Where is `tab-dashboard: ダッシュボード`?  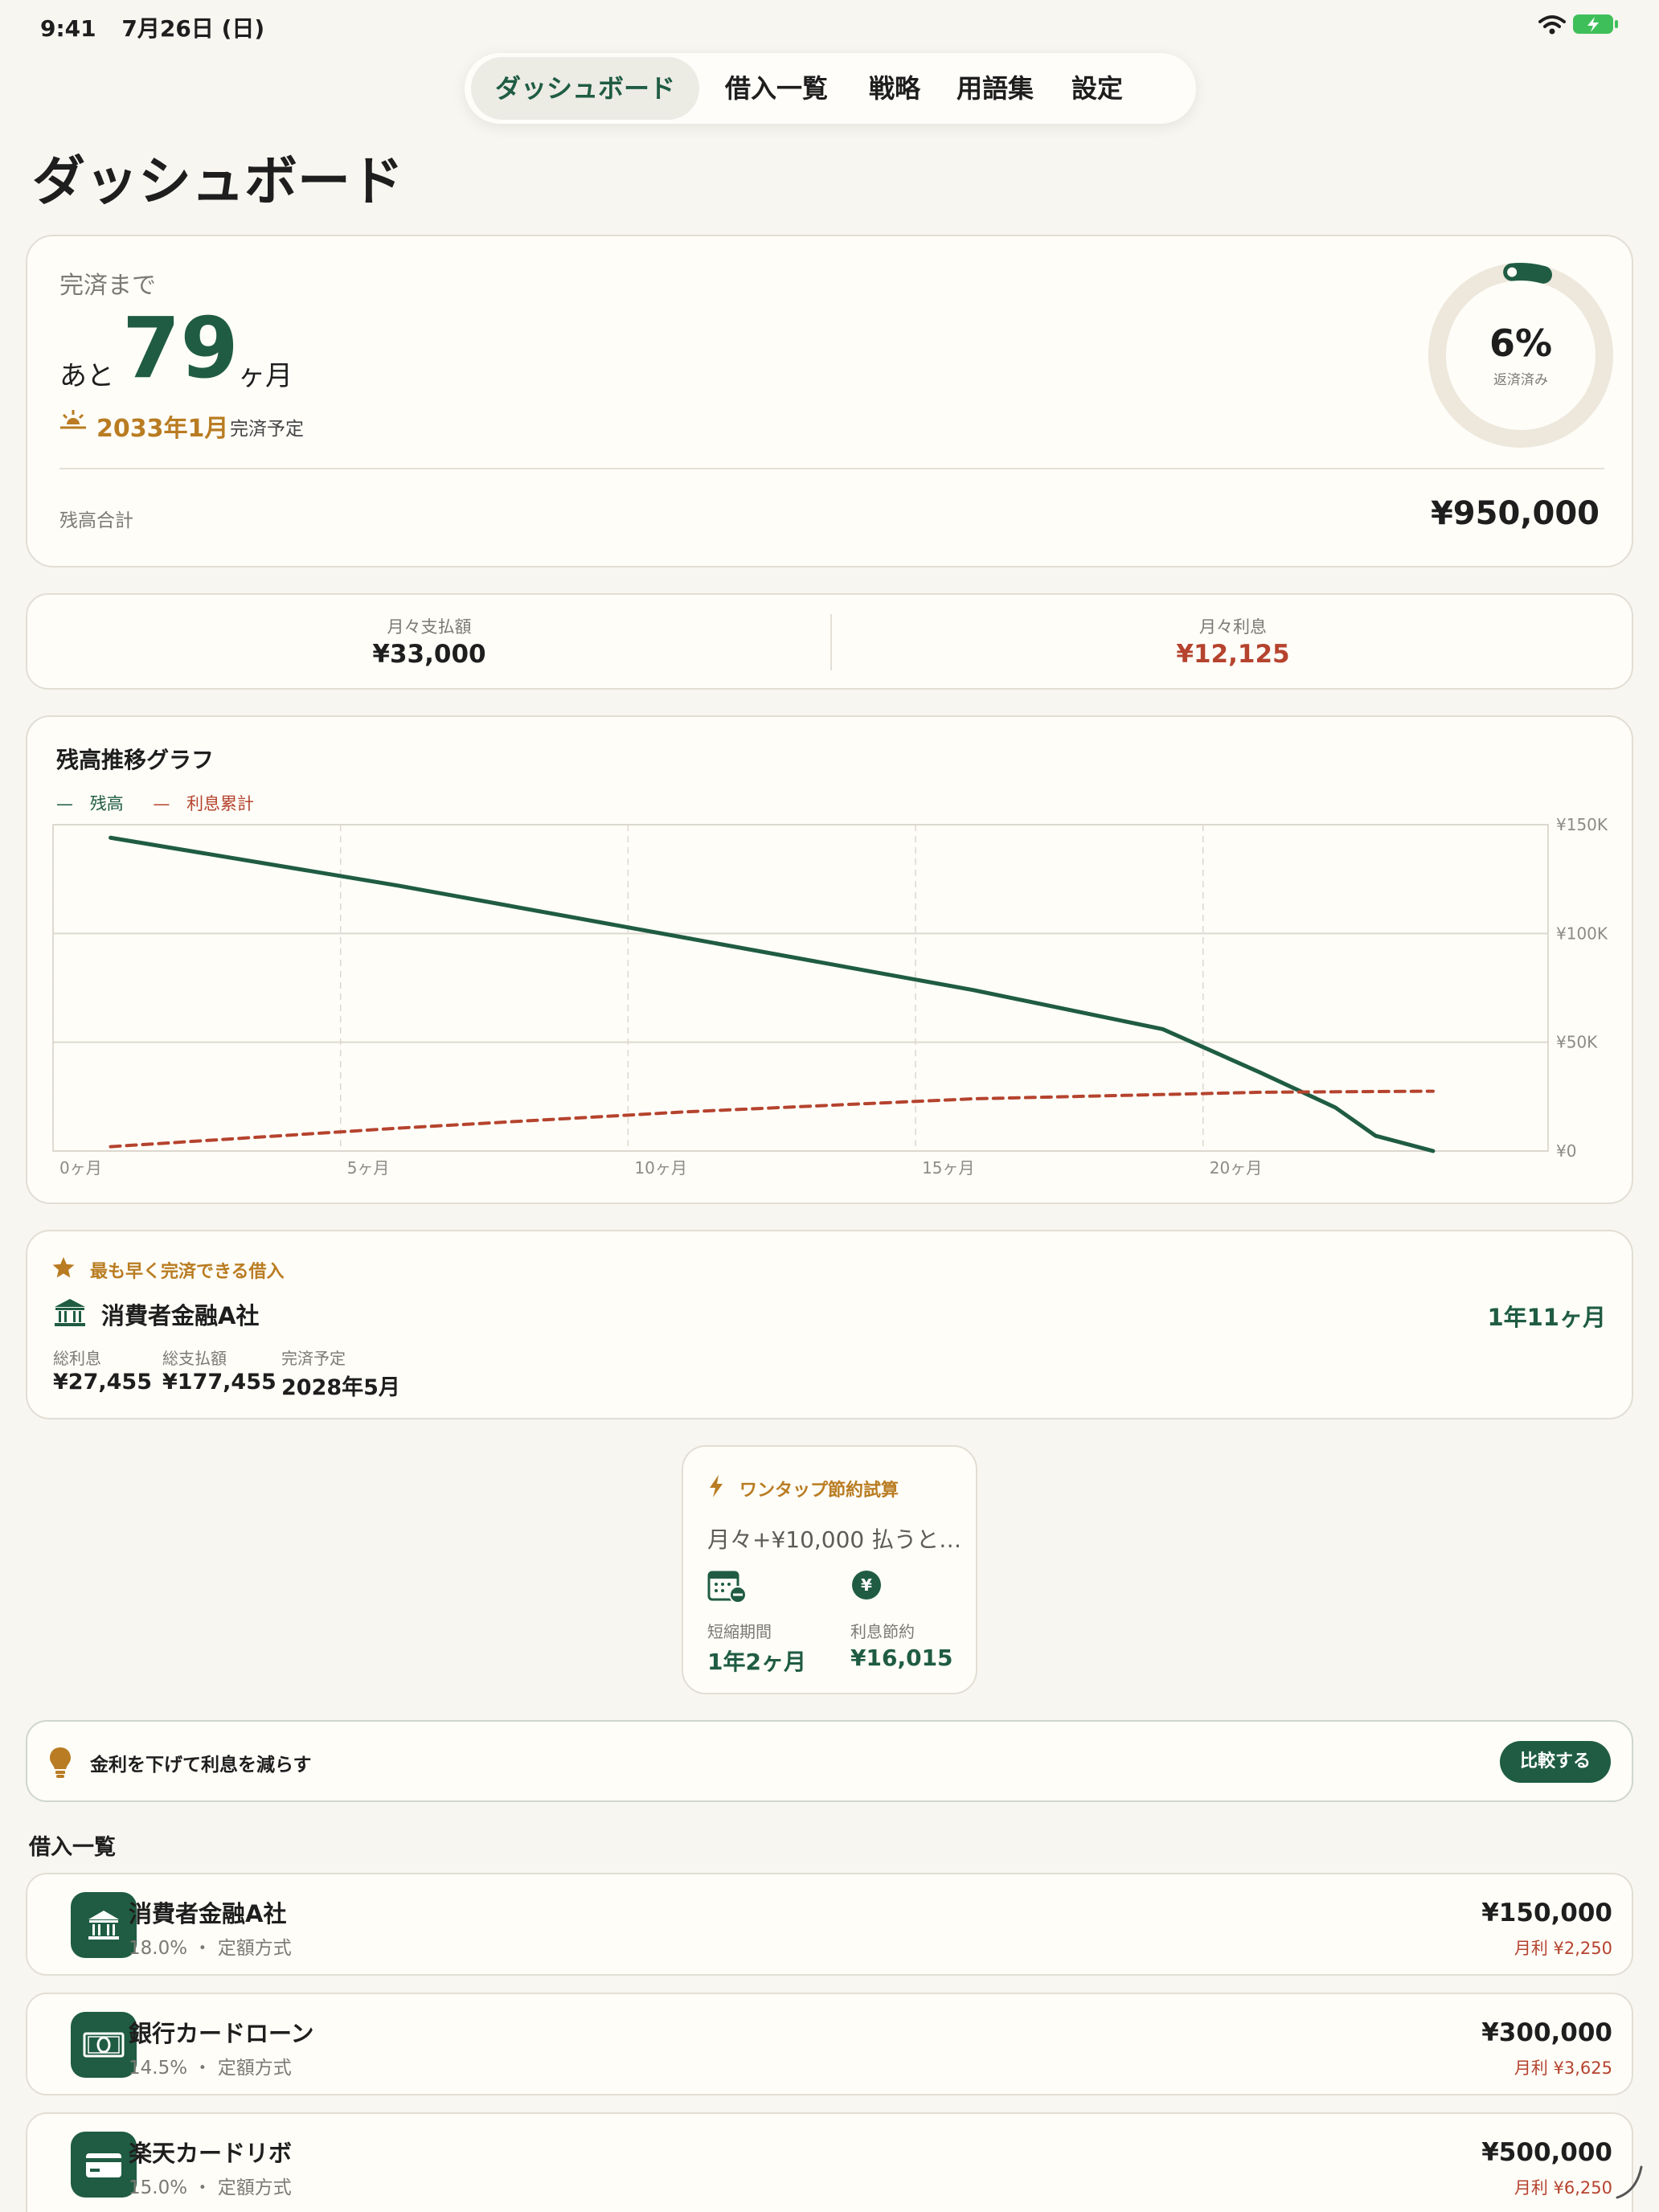
tab-dashboard: ダッシュボード is located at coordinates (585, 88).